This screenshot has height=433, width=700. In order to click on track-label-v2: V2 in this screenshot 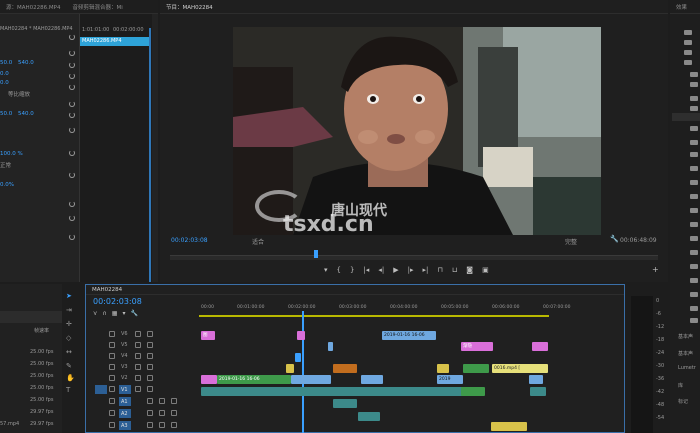, I will do `click(124, 378)`.